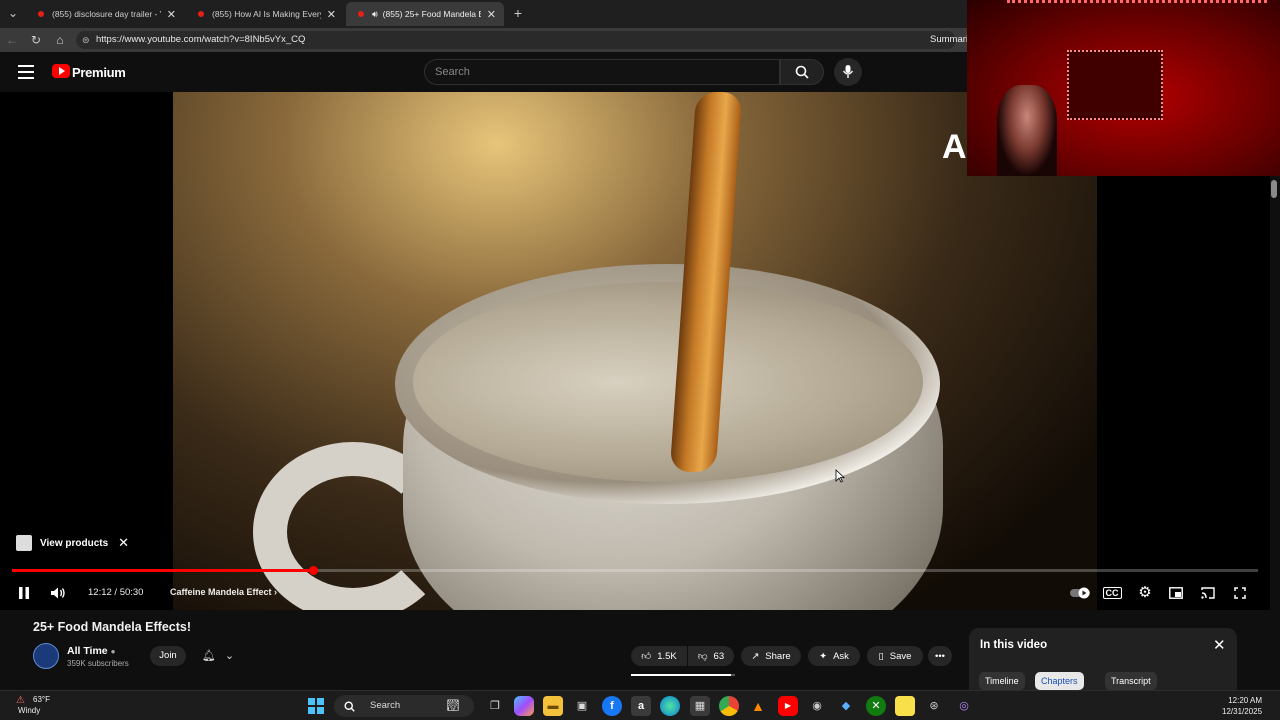 Image resolution: width=1280 pixels, height=720 pixels. What do you see at coordinates (802, 72) in the screenshot?
I see `search-button` at bounding box center [802, 72].